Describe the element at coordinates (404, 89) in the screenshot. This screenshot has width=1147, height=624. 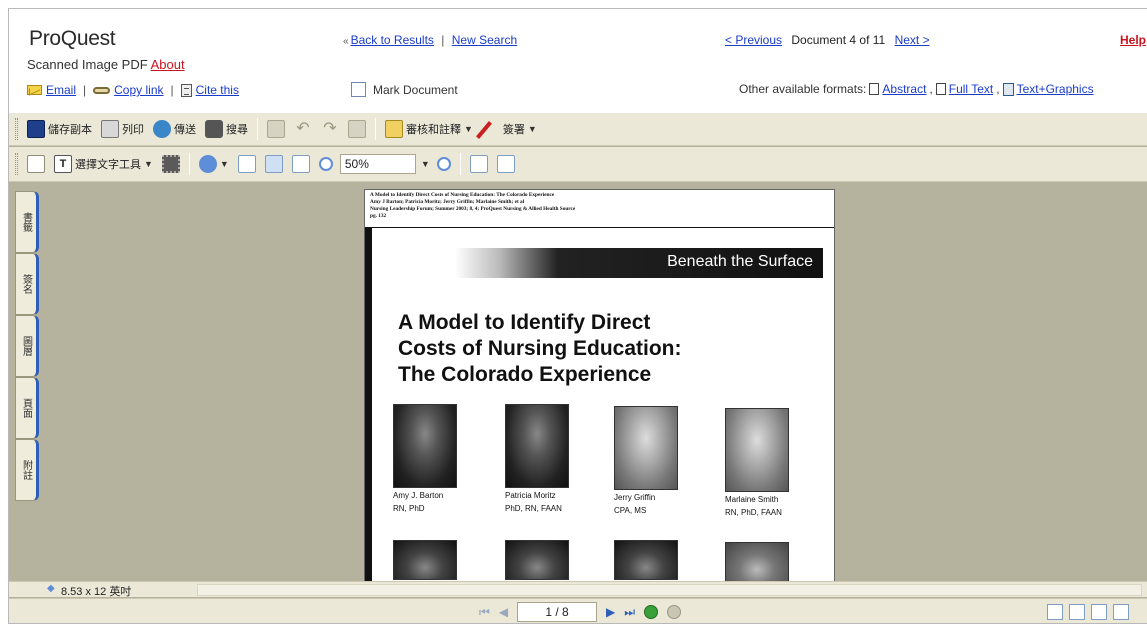
I see `mark-document: Mark Document` at that location.